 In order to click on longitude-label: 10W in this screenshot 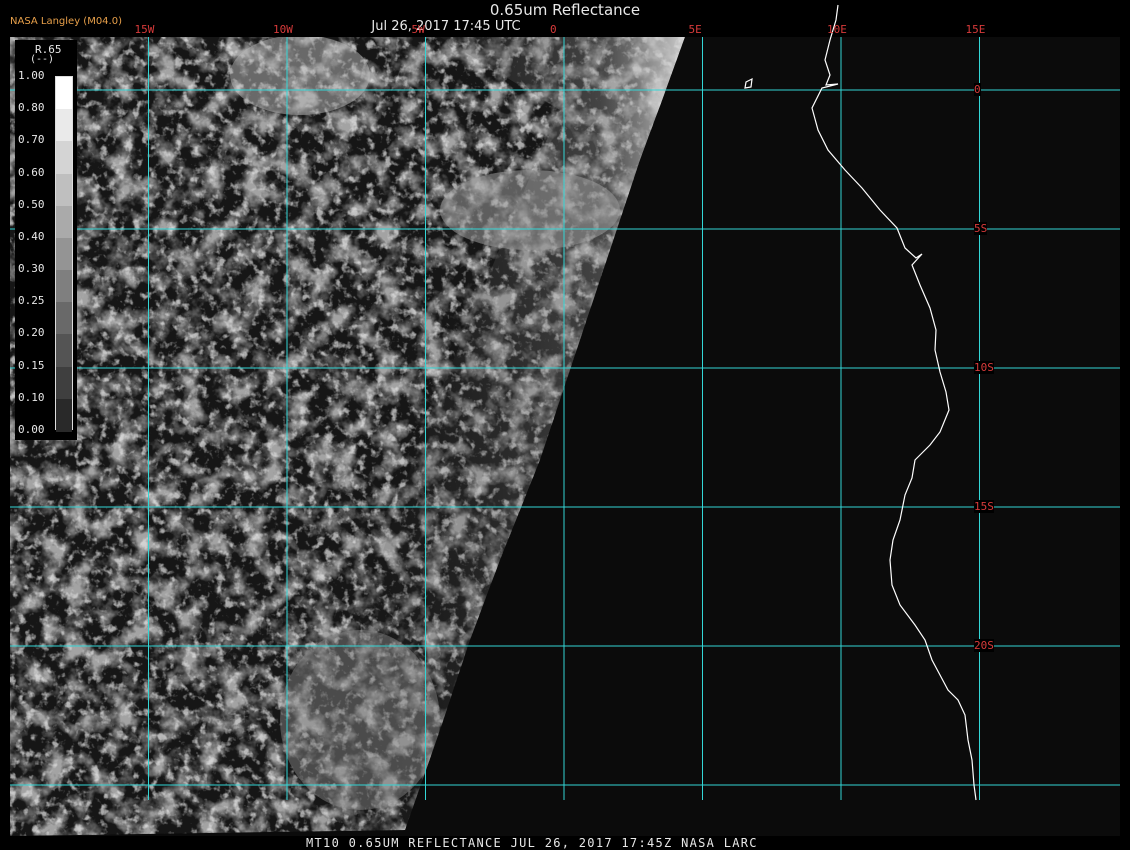, I will do `click(283, 29)`.